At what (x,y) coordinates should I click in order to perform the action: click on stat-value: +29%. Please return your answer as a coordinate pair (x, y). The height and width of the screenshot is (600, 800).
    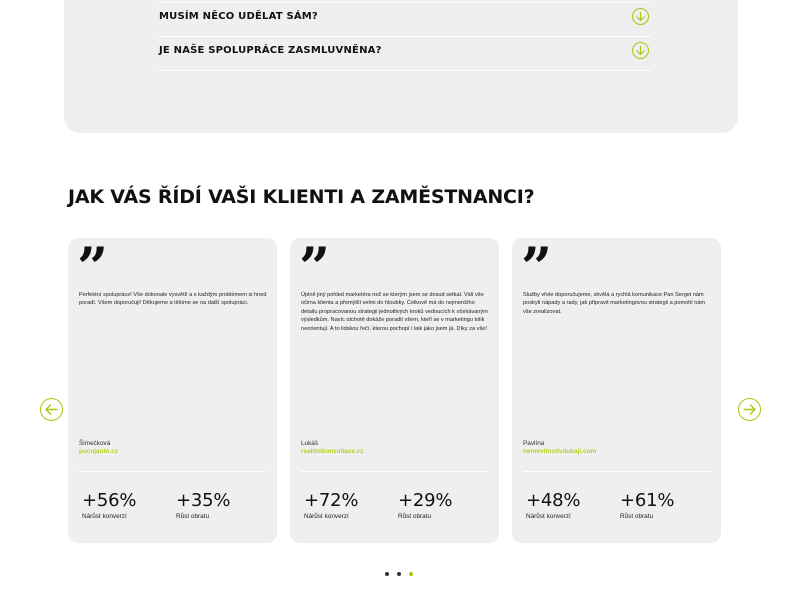
    Looking at the image, I should click on (425, 500).